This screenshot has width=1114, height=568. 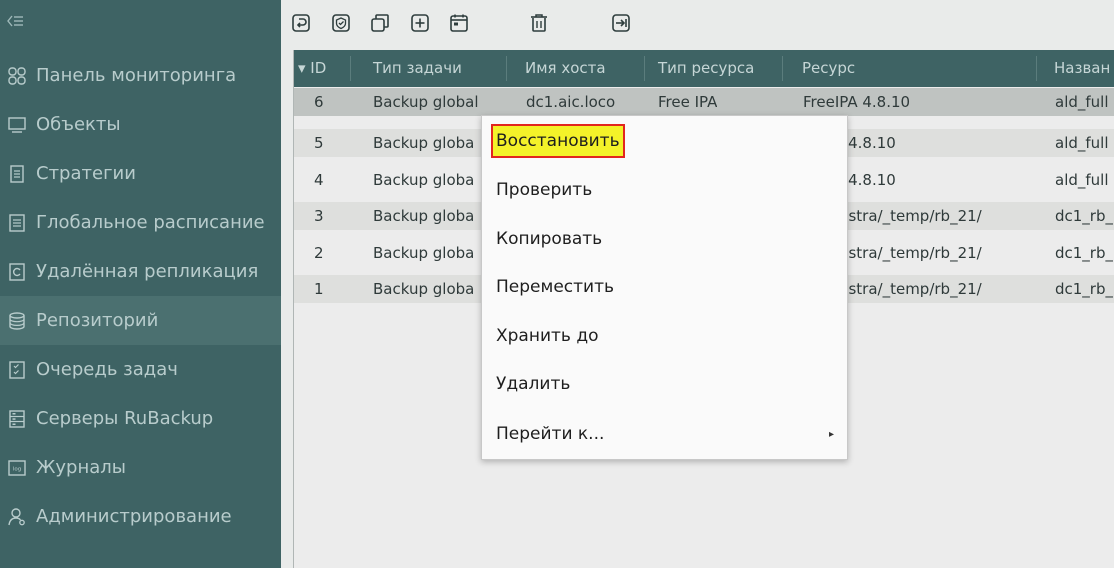 I want to click on database-icon, so click(x=17, y=321).